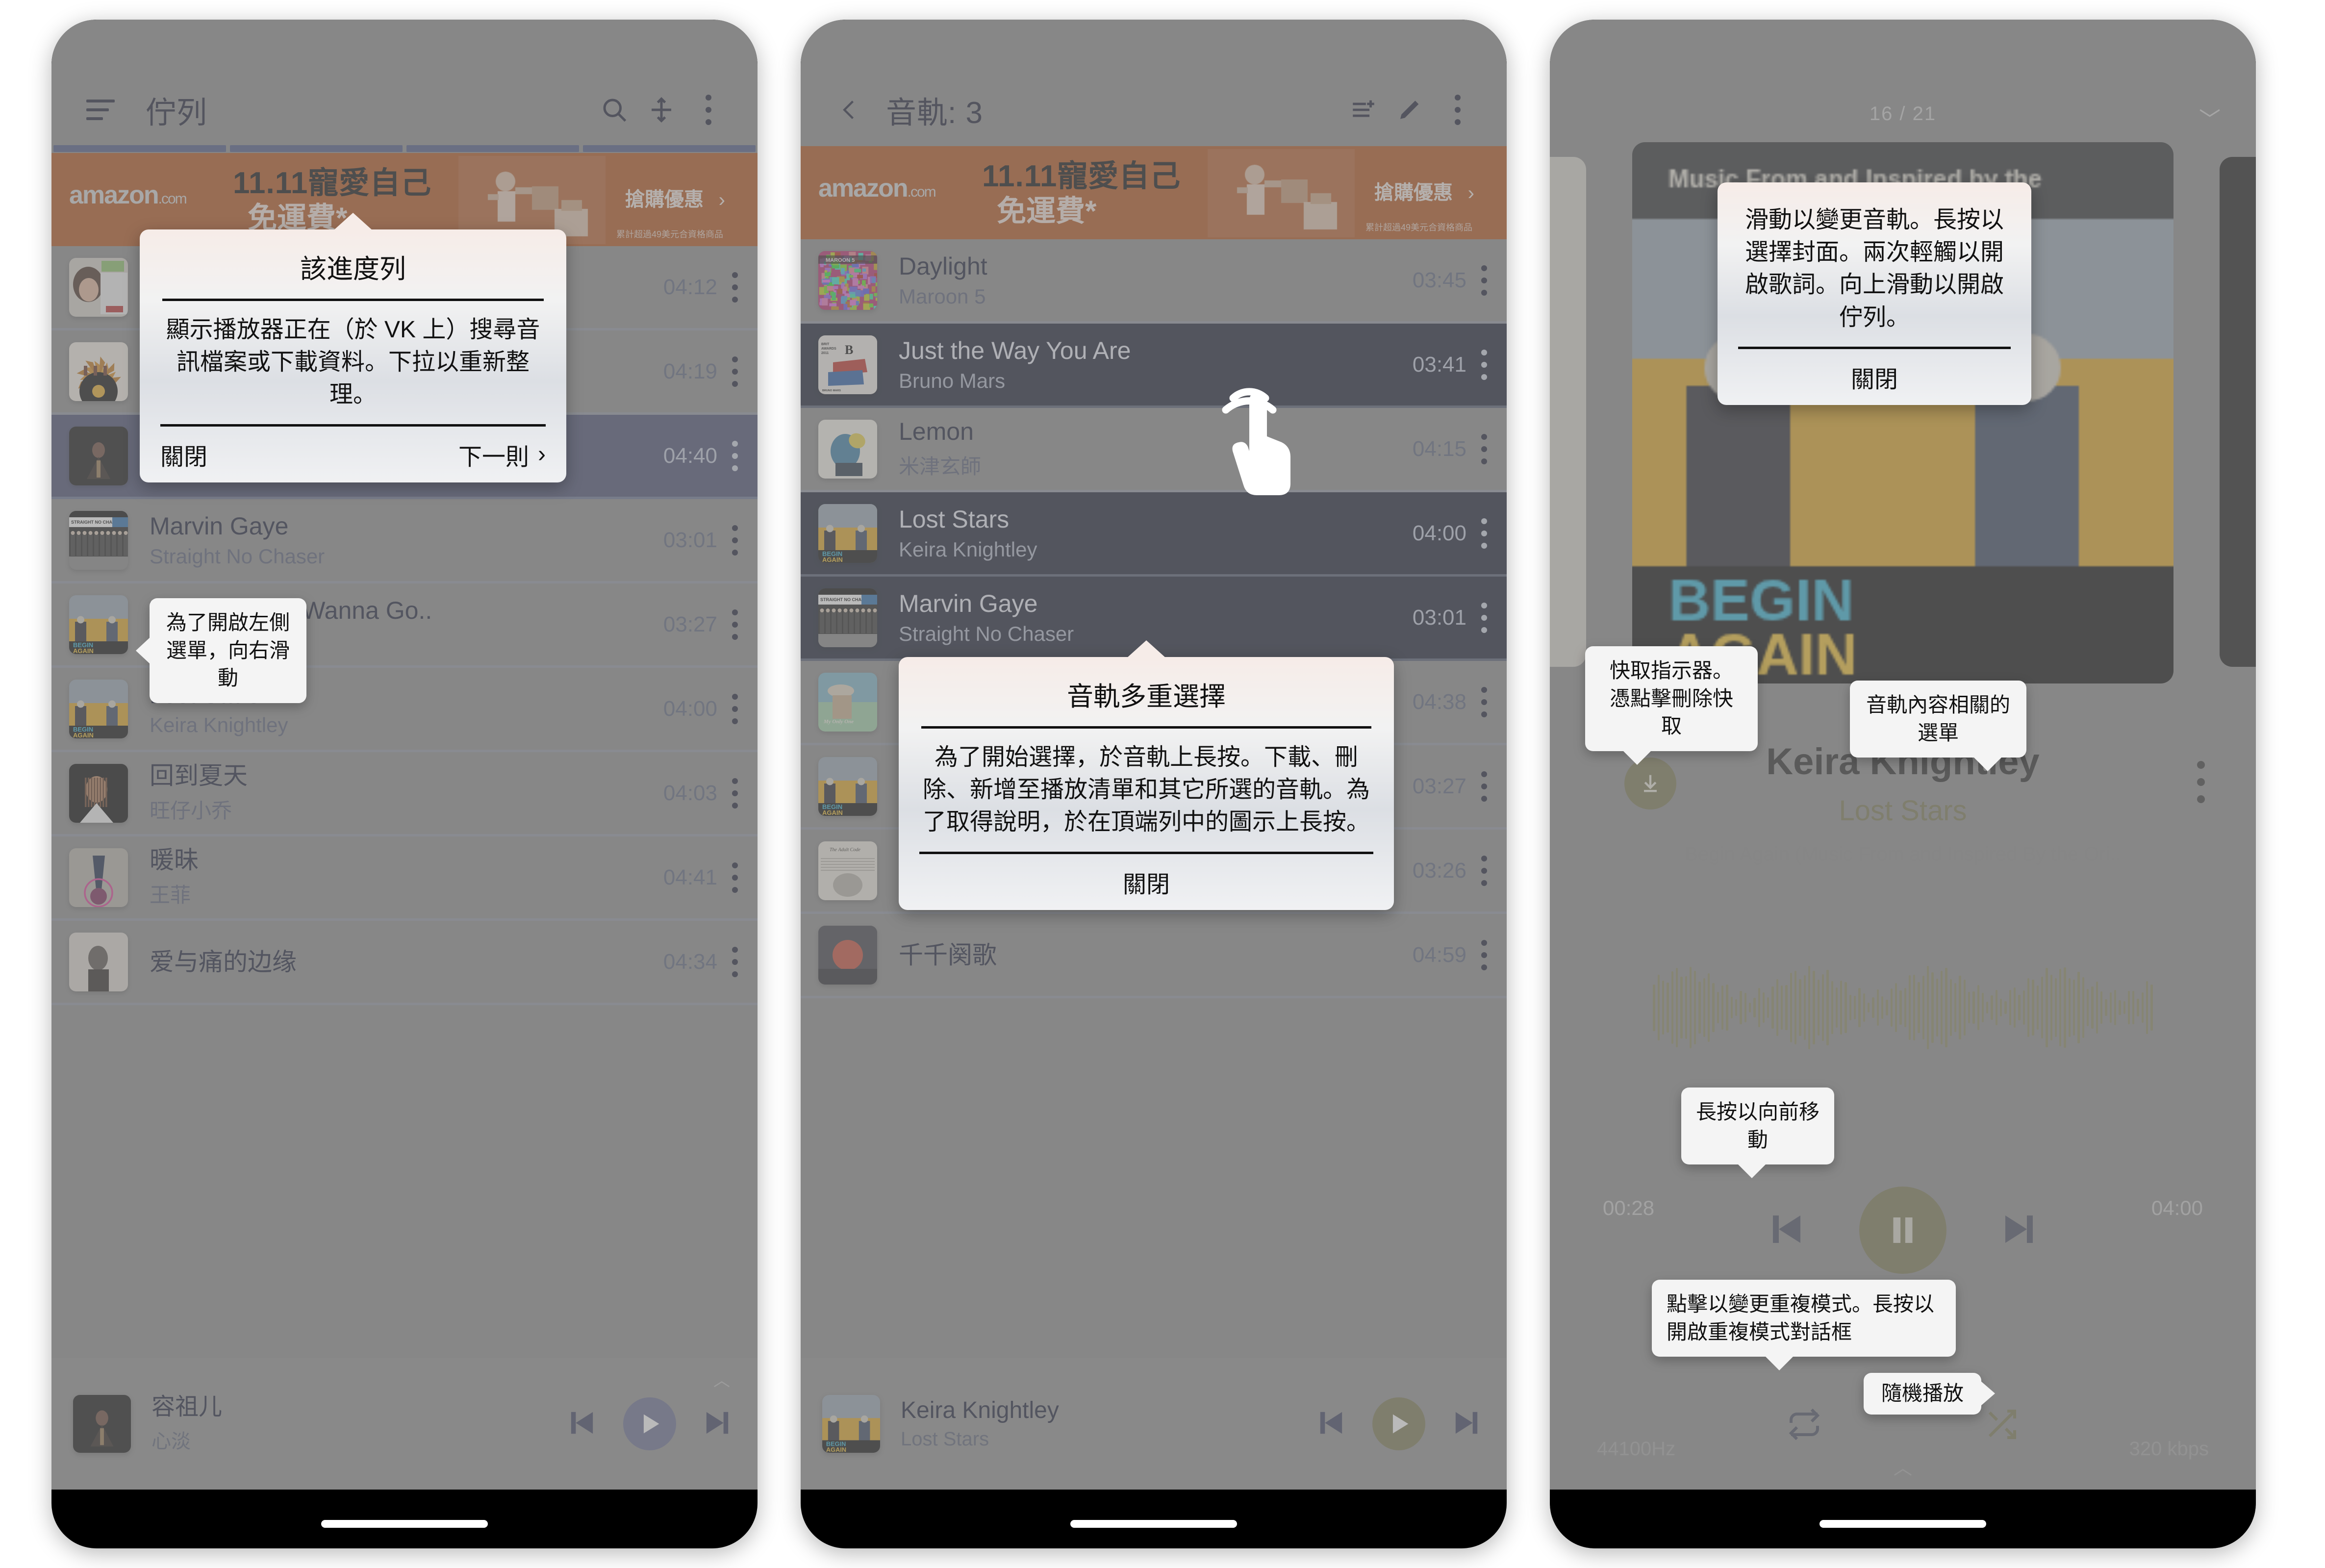 This screenshot has height=1568, width=2325. I want to click on sort-add-icon, so click(1363, 109).